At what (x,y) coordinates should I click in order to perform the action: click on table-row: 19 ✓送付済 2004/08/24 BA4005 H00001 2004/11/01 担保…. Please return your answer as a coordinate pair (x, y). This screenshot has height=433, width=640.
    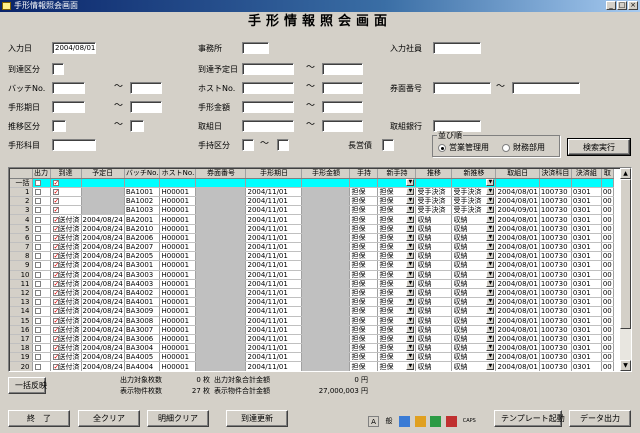
    Looking at the image, I should click on (312, 357).